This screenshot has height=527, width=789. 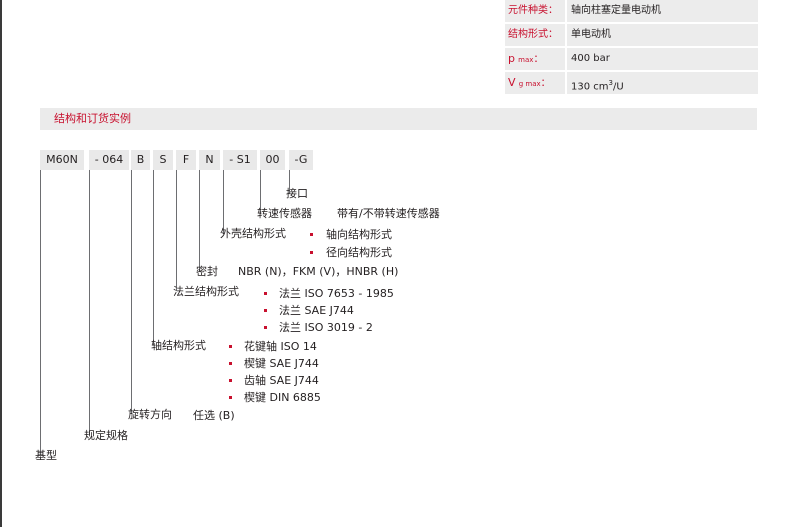 What do you see at coordinates (272, 160) in the screenshot?
I see `code-box-speed-sensor: 00` at bounding box center [272, 160].